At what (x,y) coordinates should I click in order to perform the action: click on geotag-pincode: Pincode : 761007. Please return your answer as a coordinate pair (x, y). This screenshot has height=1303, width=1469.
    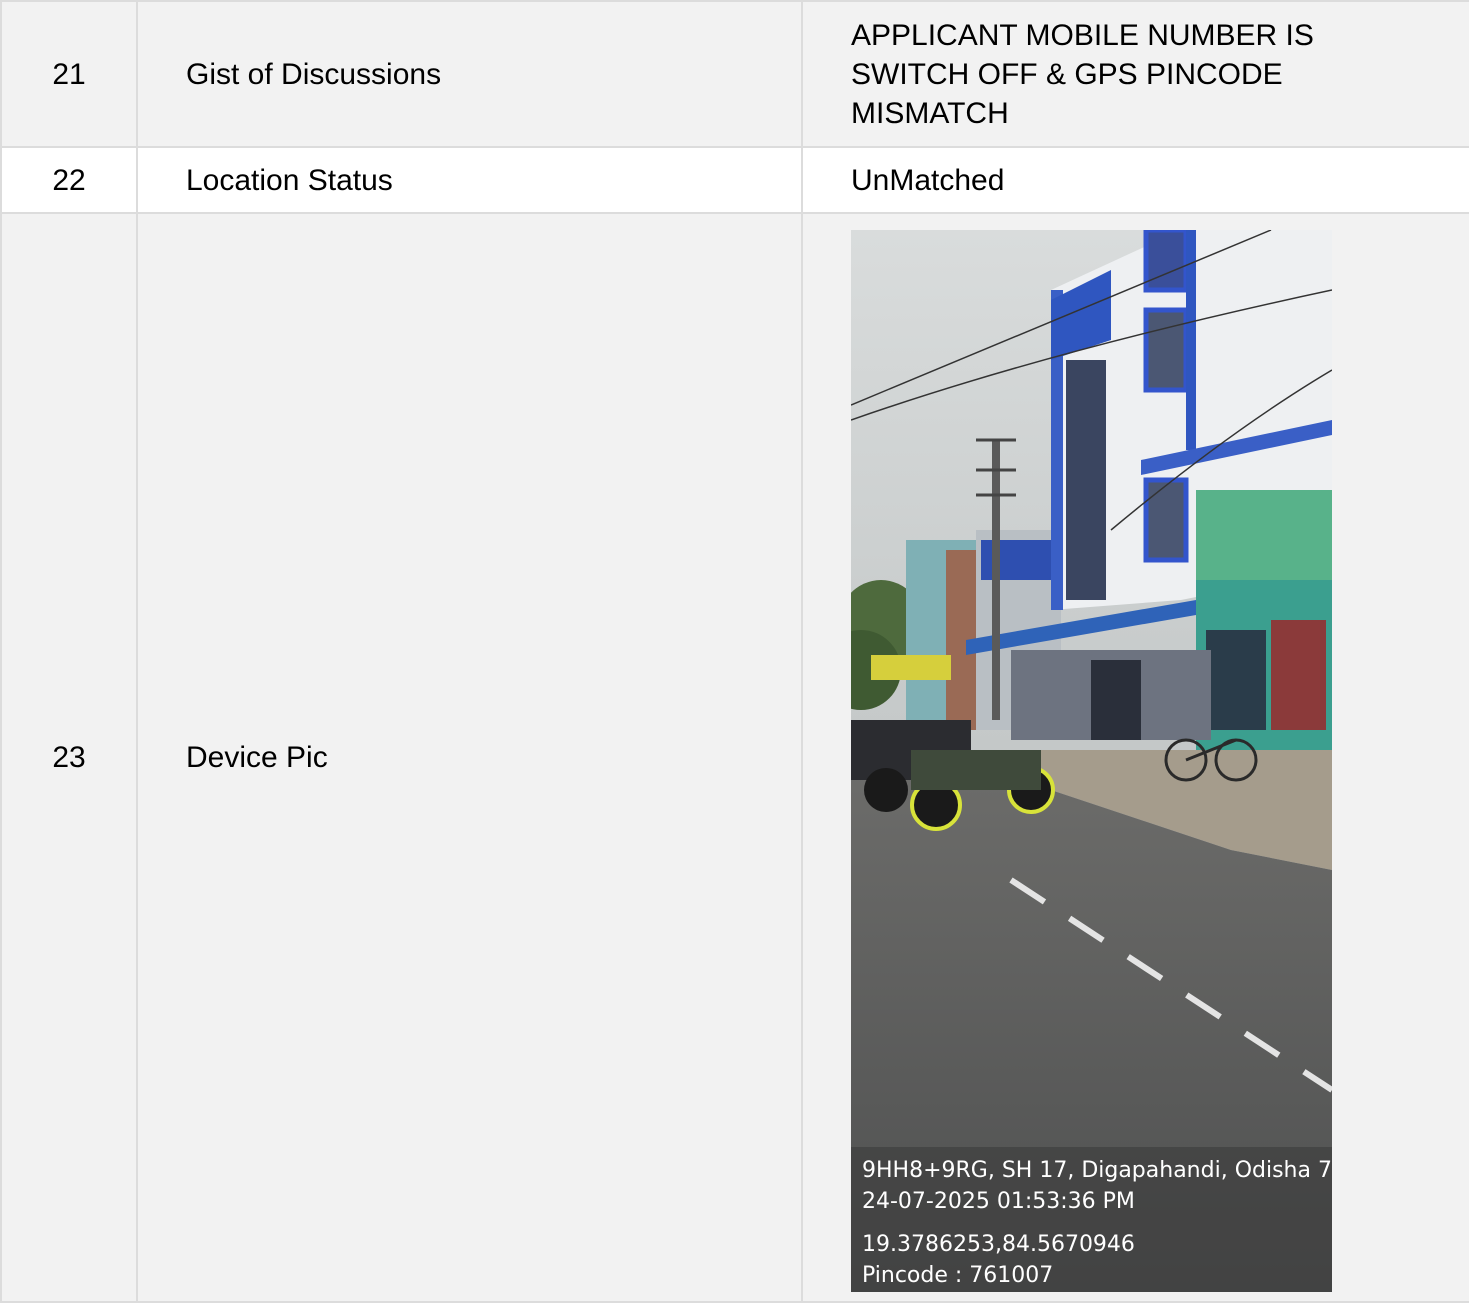
    Looking at the image, I should click on (958, 1275).